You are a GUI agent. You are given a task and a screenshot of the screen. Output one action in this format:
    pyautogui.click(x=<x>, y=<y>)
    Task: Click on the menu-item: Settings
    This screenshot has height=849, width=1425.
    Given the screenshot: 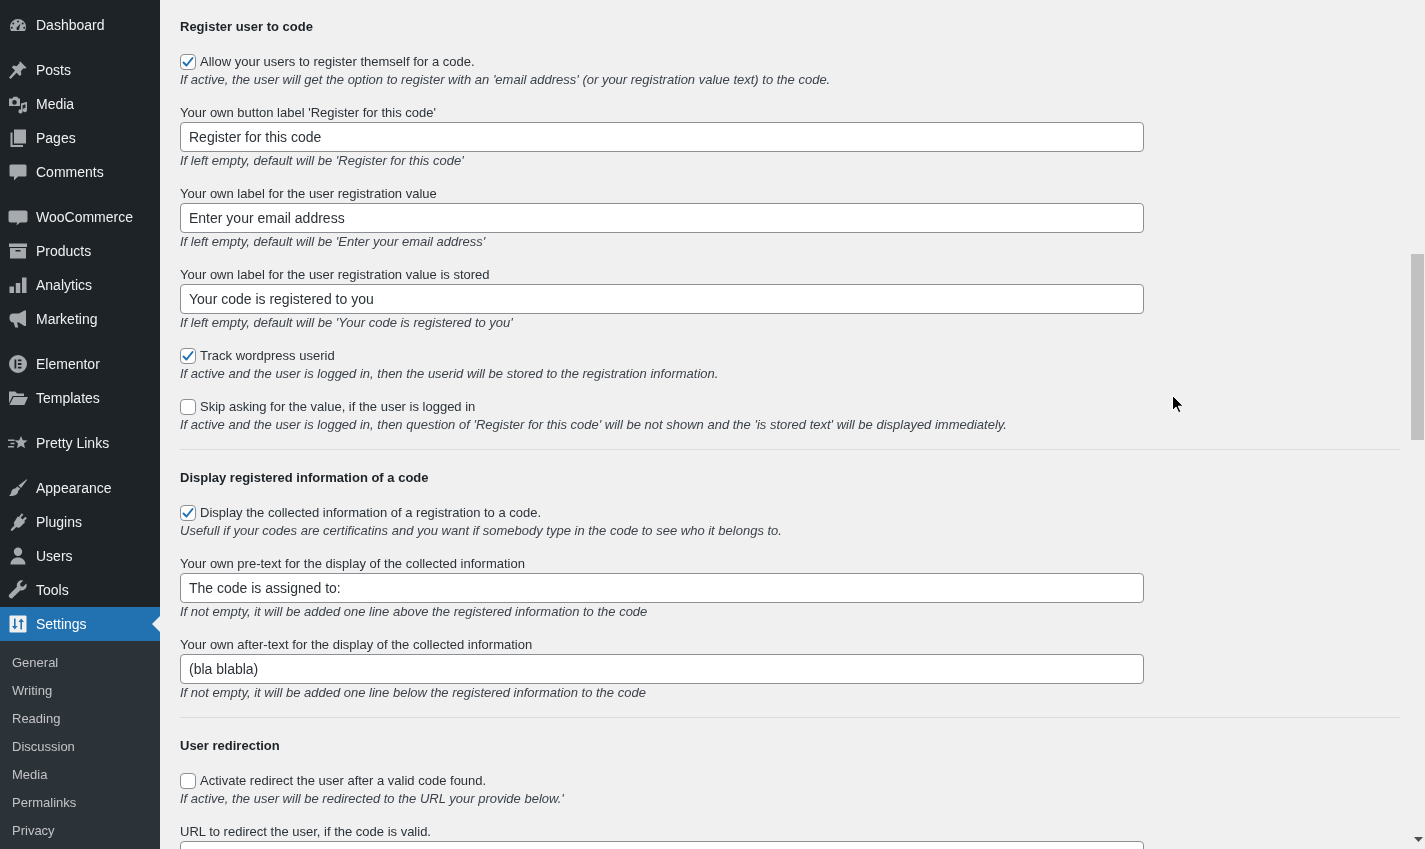 What is the action you would take?
    pyautogui.click(x=80, y=624)
    